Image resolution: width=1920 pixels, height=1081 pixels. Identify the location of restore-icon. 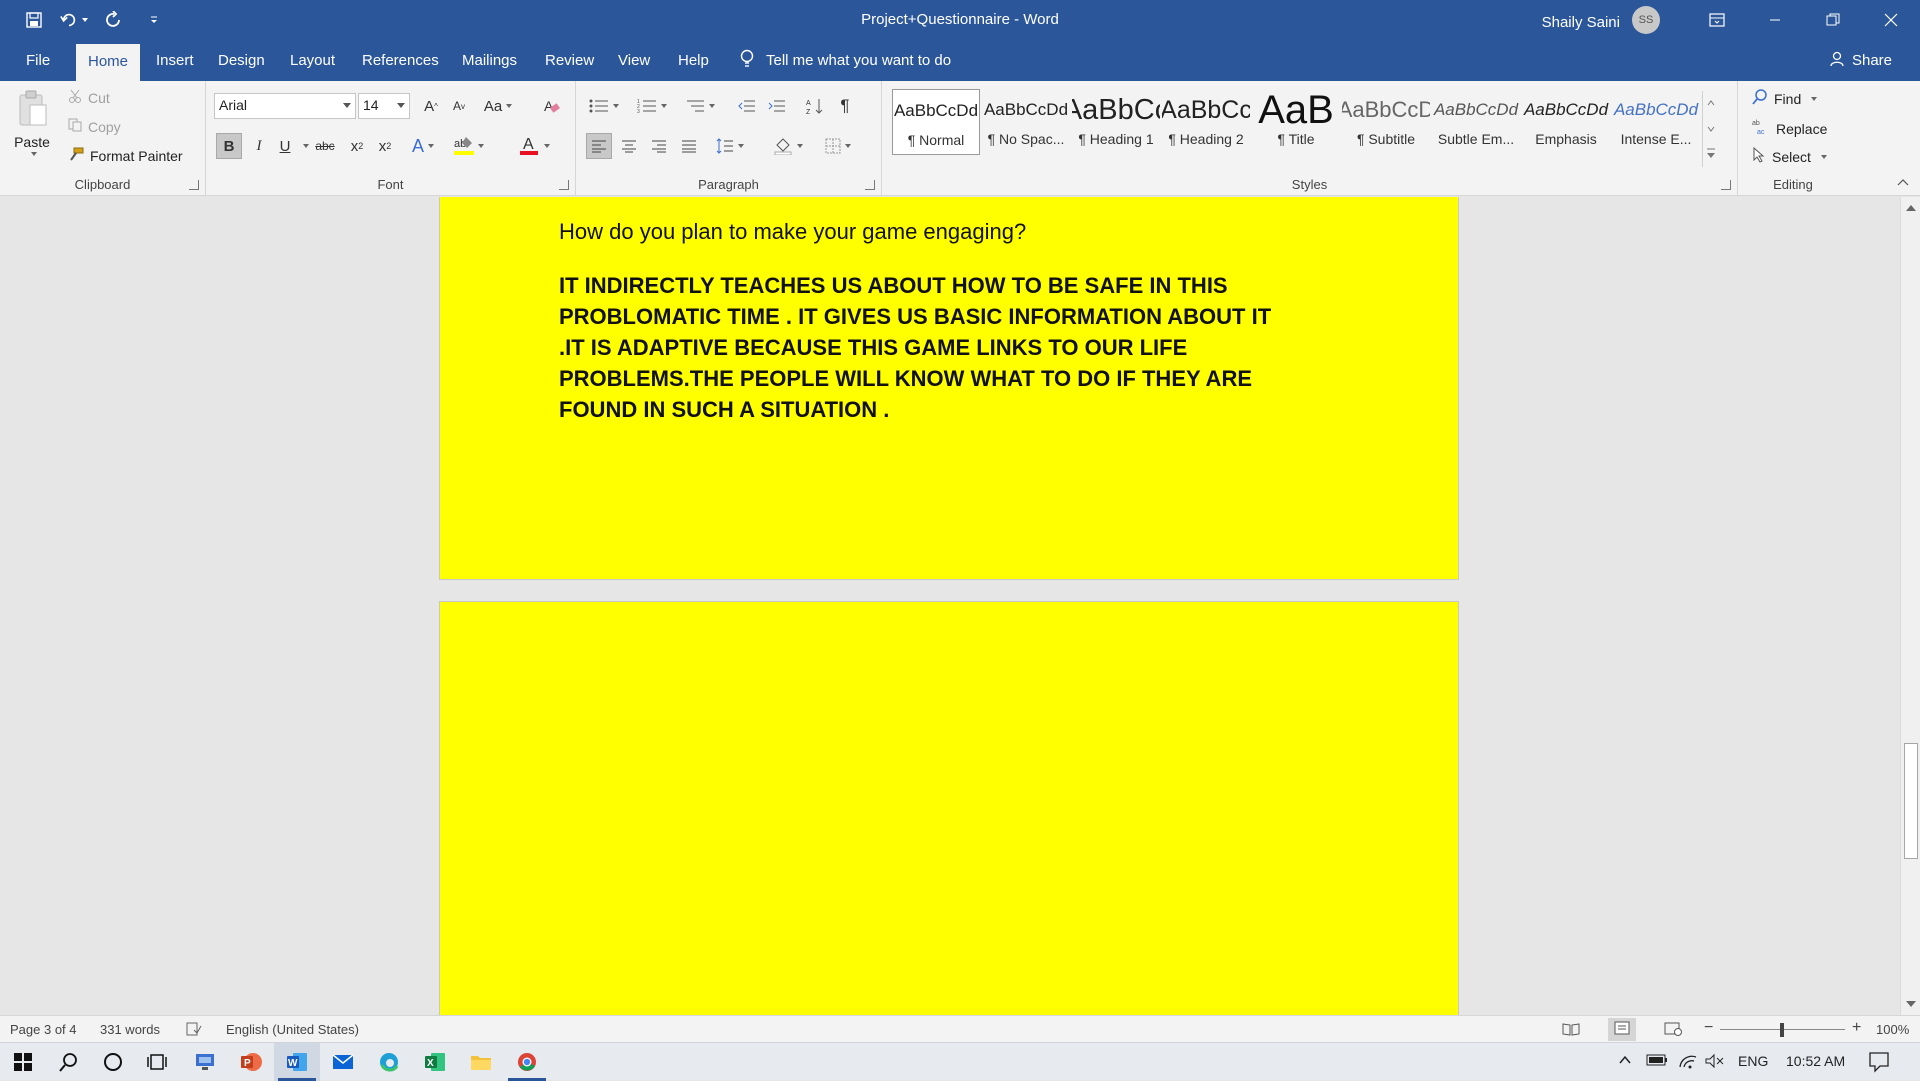
(1833, 20).